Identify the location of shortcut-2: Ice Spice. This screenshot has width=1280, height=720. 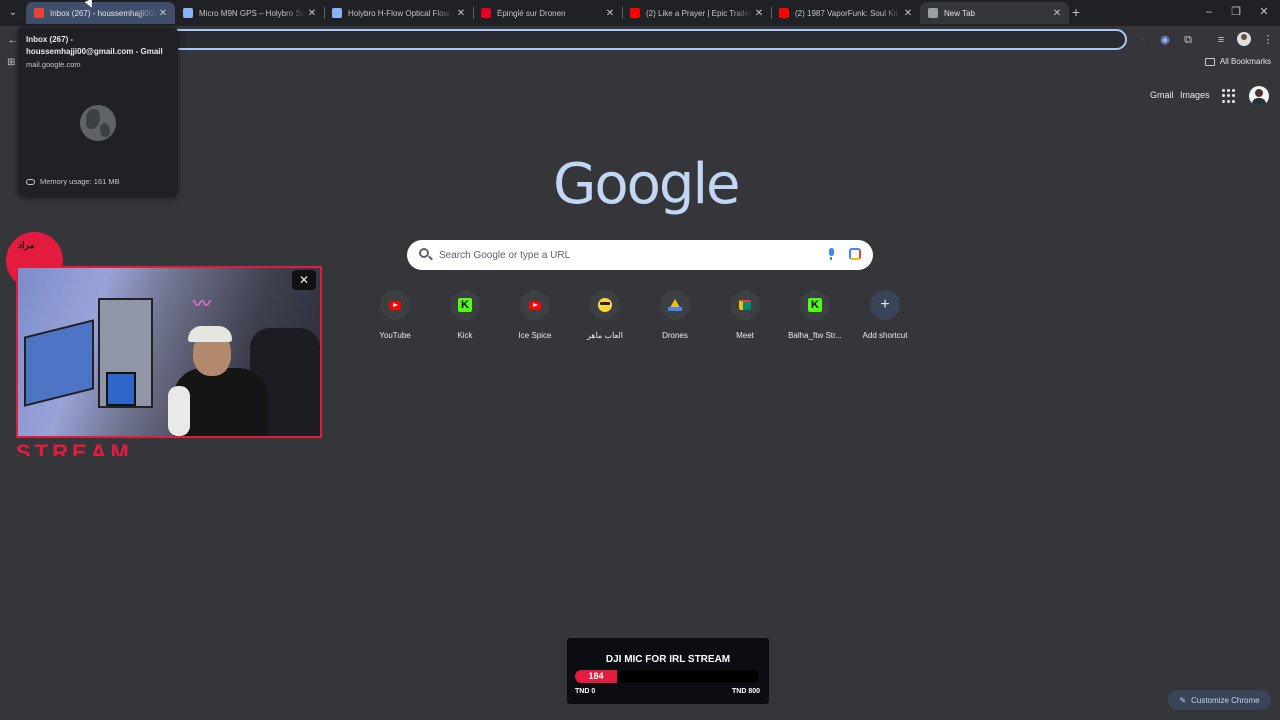
(535, 318).